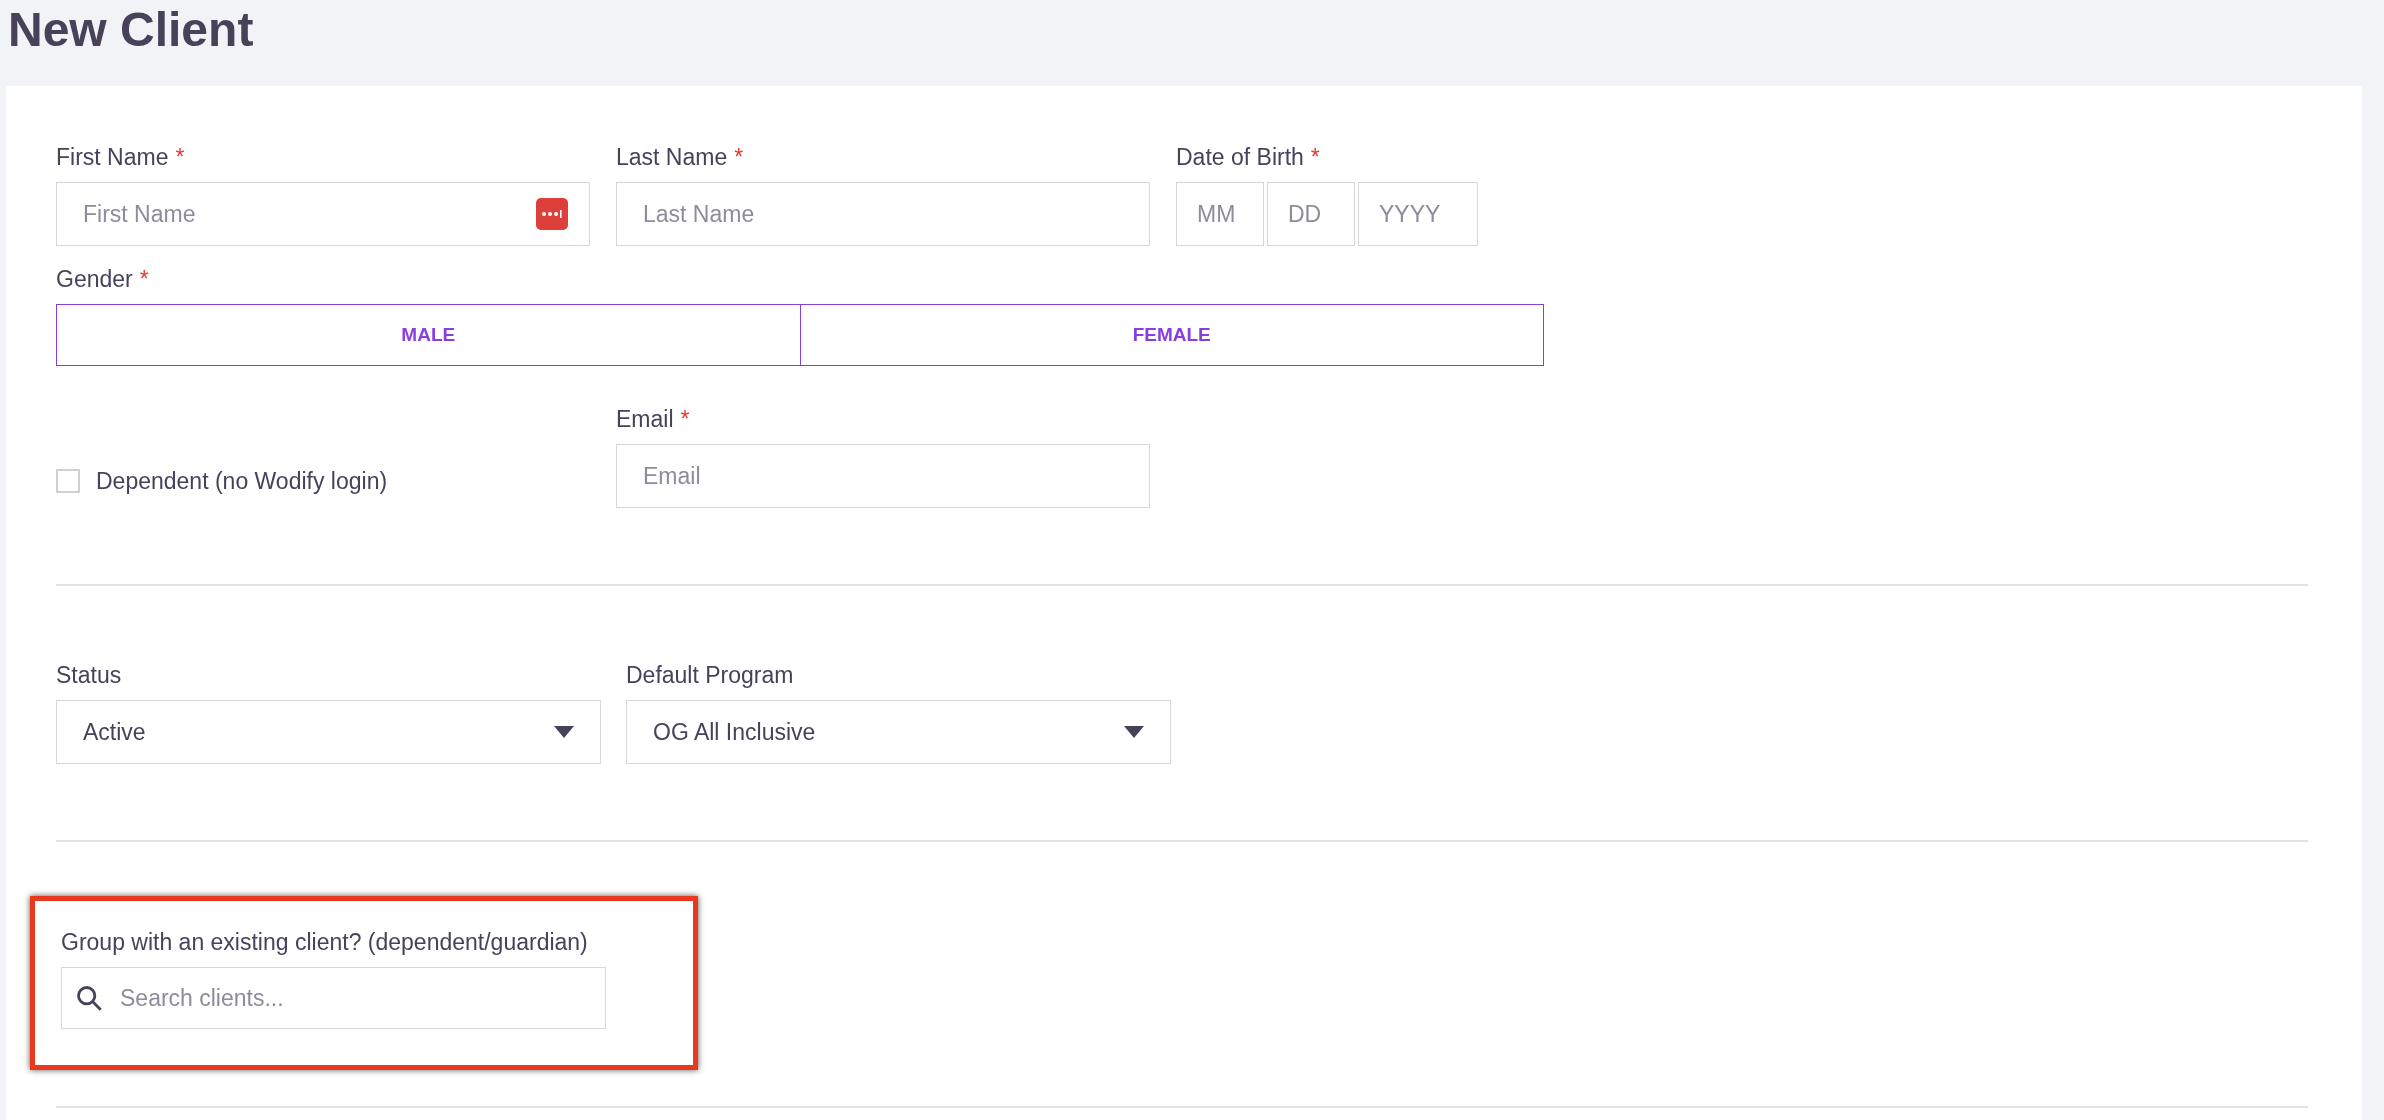 The image size is (2384, 1120). Describe the element at coordinates (94, 279) in the screenshot. I see `field-label: Gender` at that location.